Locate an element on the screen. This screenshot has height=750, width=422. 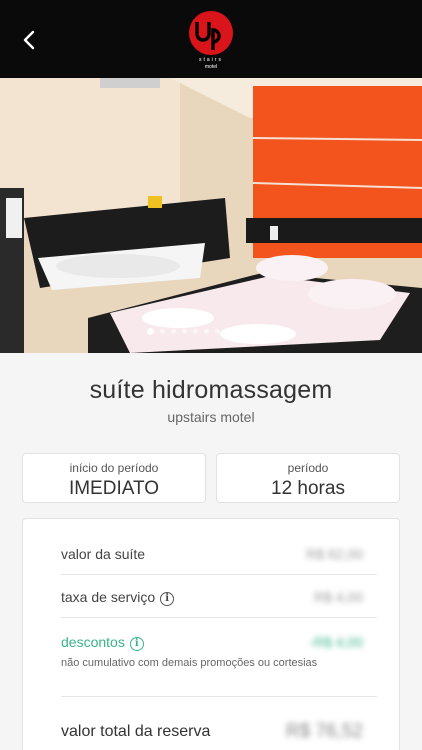
total-value: R$ 76,52 is located at coordinates (324, 731).